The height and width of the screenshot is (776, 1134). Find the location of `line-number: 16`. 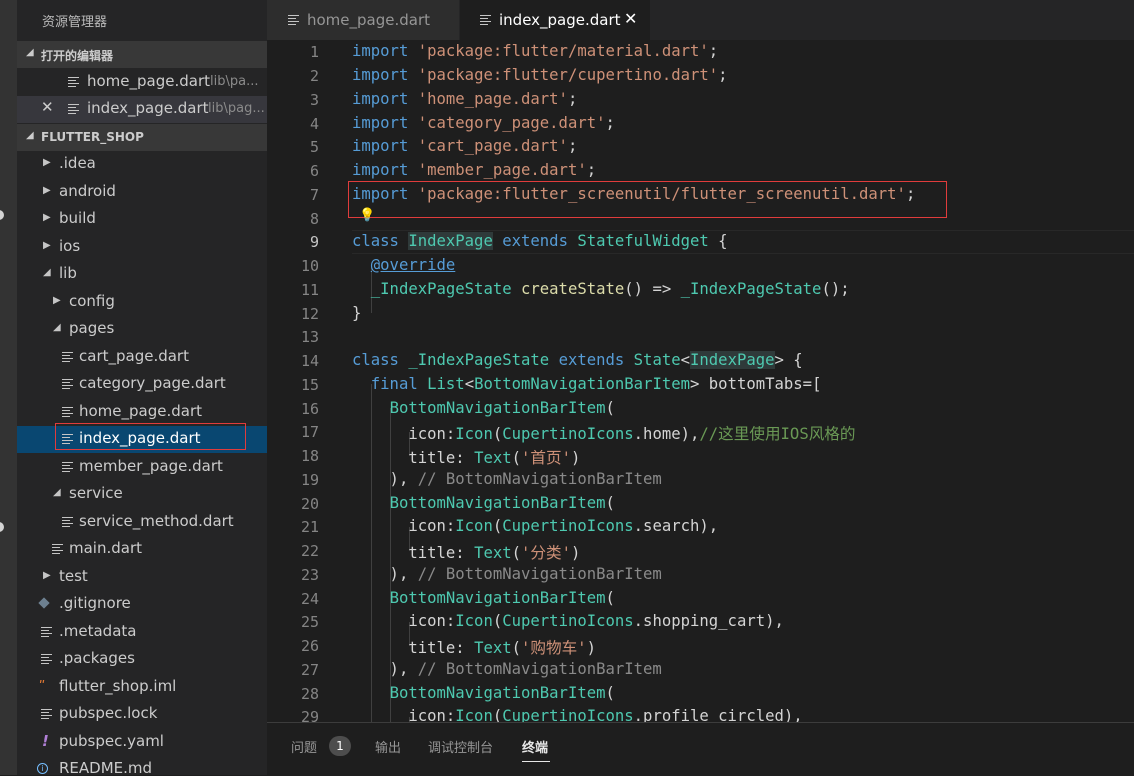

line-number: 16 is located at coordinates (309, 409).